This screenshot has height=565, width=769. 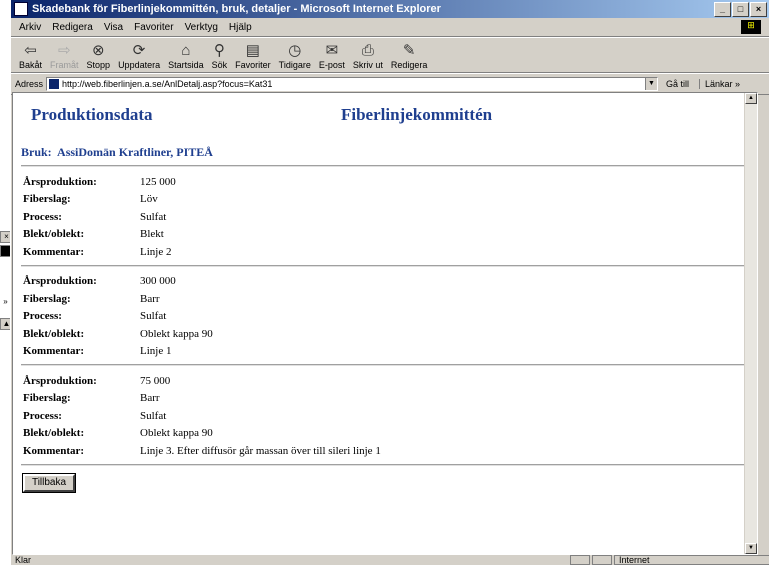 I want to click on toolbar-button-label: Redigera, so click(x=409, y=65).